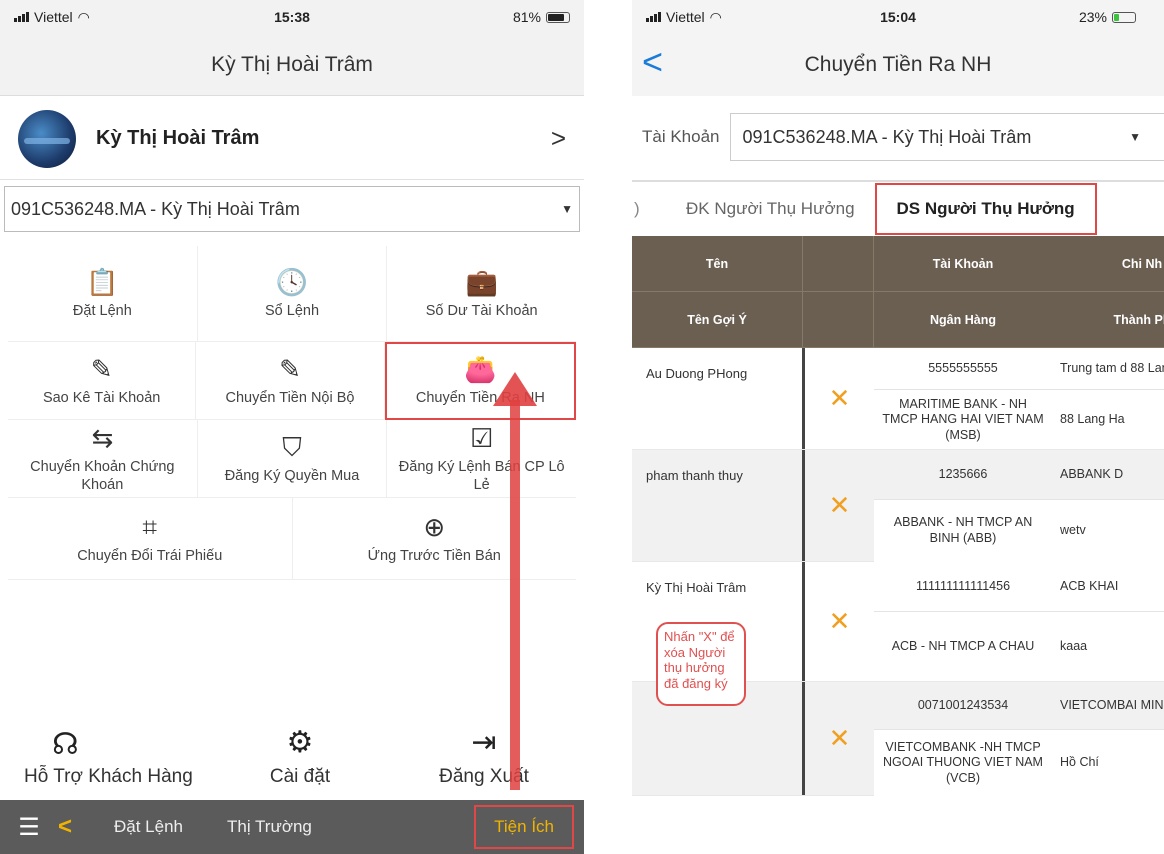 The image size is (1164, 854). Describe the element at coordinates (102, 476) in the screenshot. I see `menu-label: Chuyển Khoản Chứng Khoán` at that location.